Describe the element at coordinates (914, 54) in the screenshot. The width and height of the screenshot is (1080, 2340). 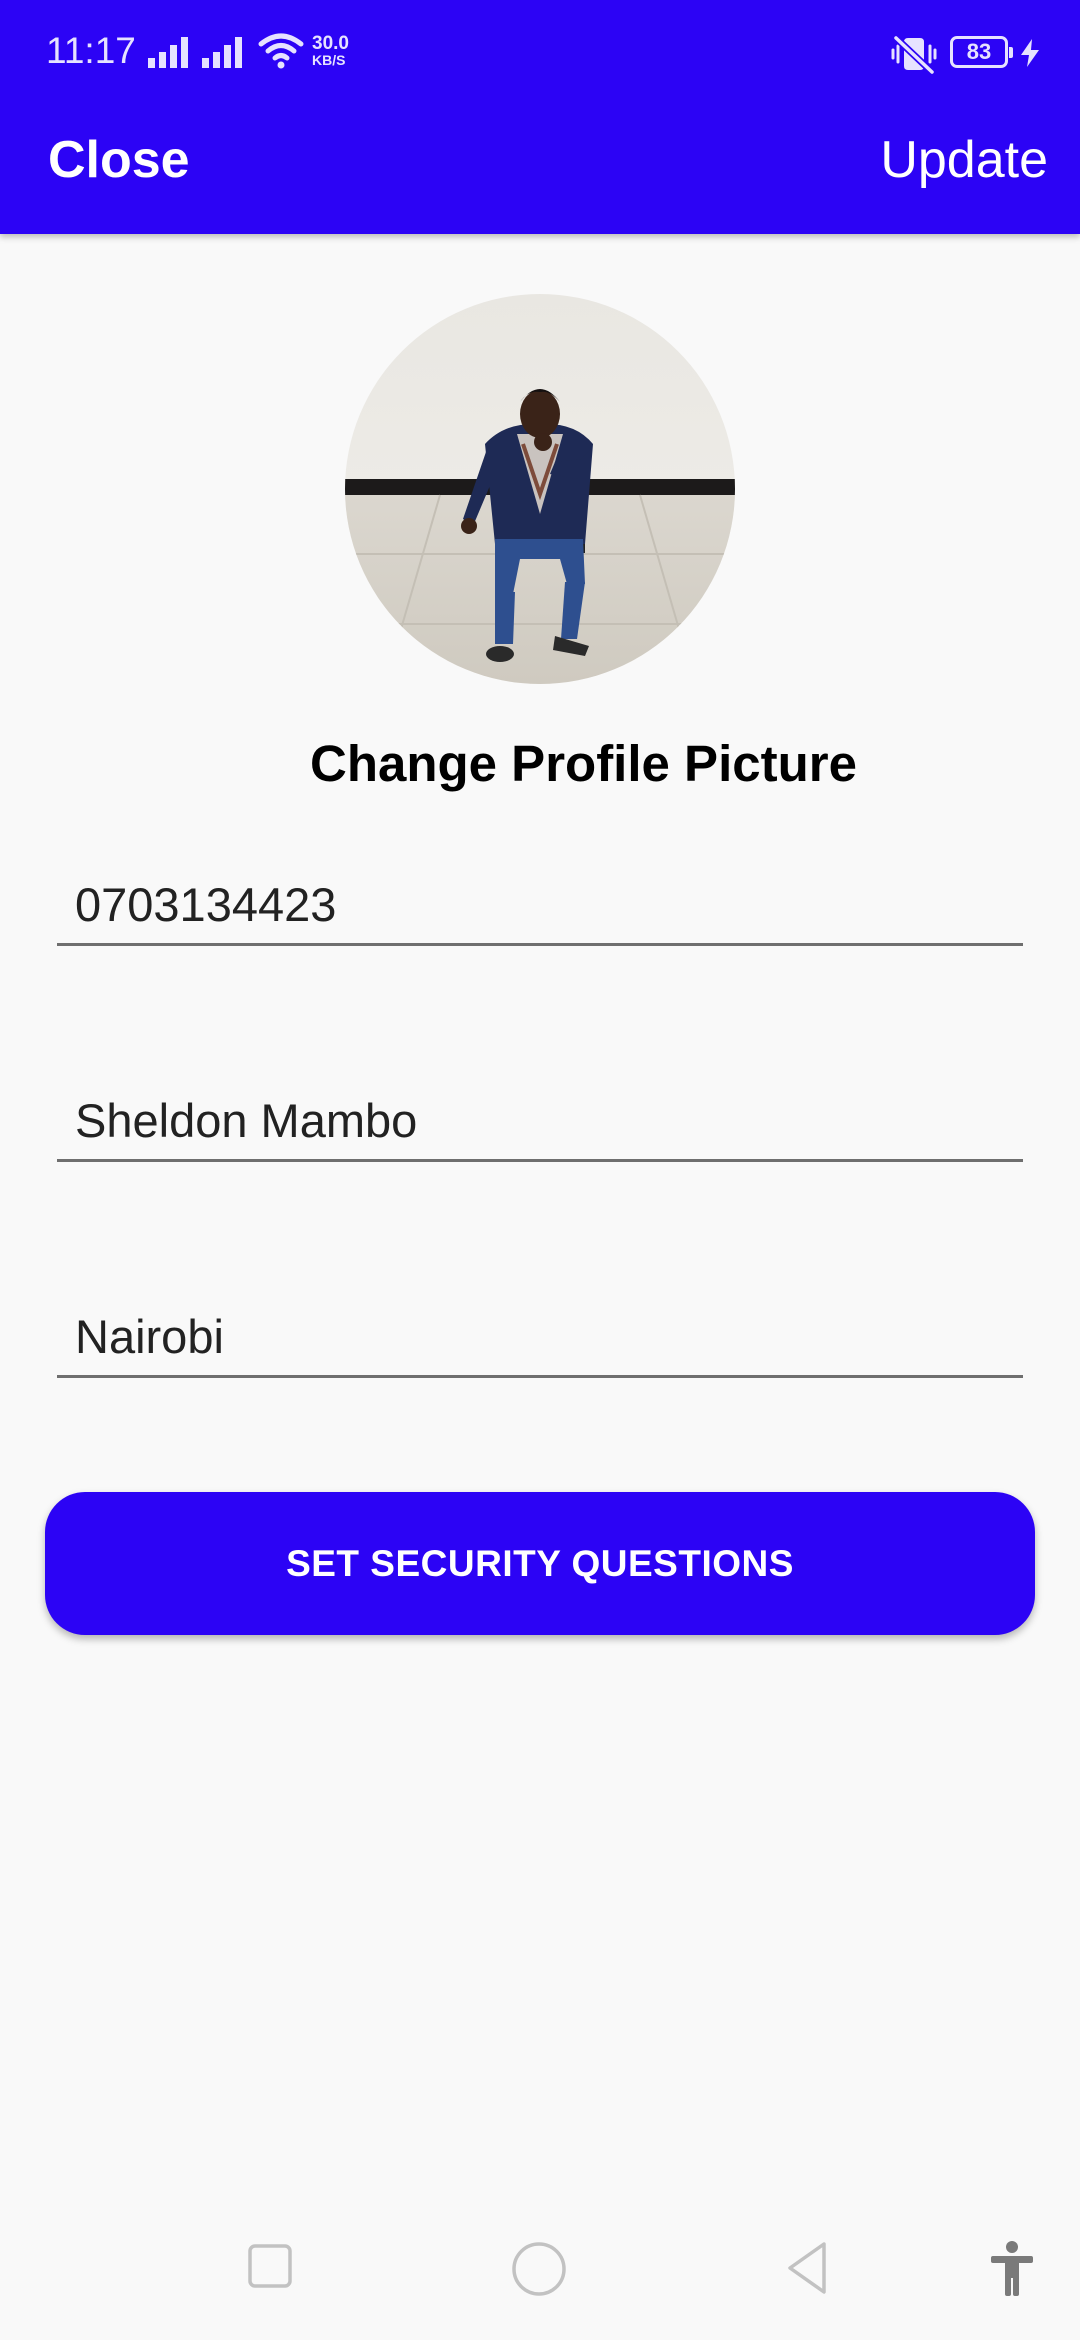
I see `vibrate-off-icon` at that location.